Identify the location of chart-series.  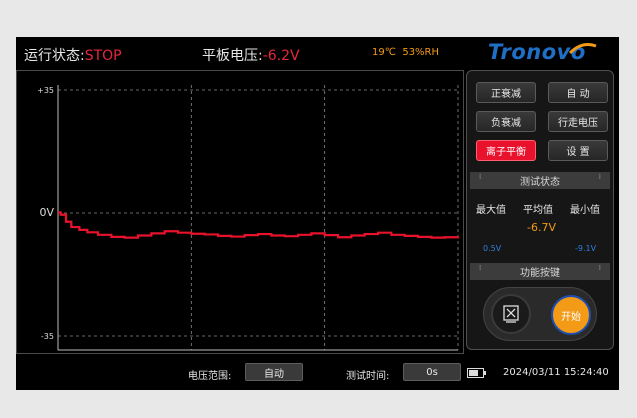
(259, 225).